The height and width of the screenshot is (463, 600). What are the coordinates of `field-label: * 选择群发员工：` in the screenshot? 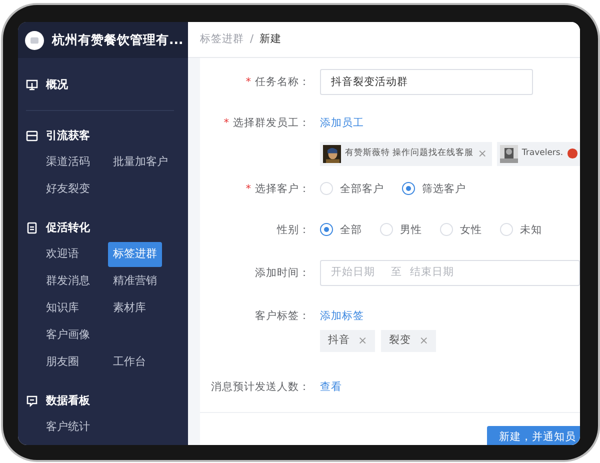 It's located at (266, 123).